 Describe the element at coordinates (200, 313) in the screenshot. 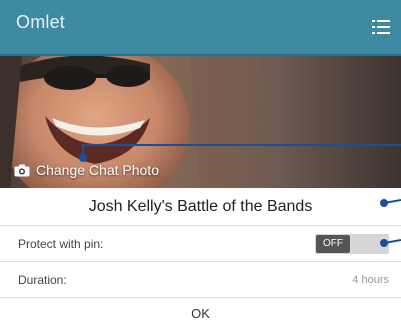

I see `ok-button: OK` at that location.